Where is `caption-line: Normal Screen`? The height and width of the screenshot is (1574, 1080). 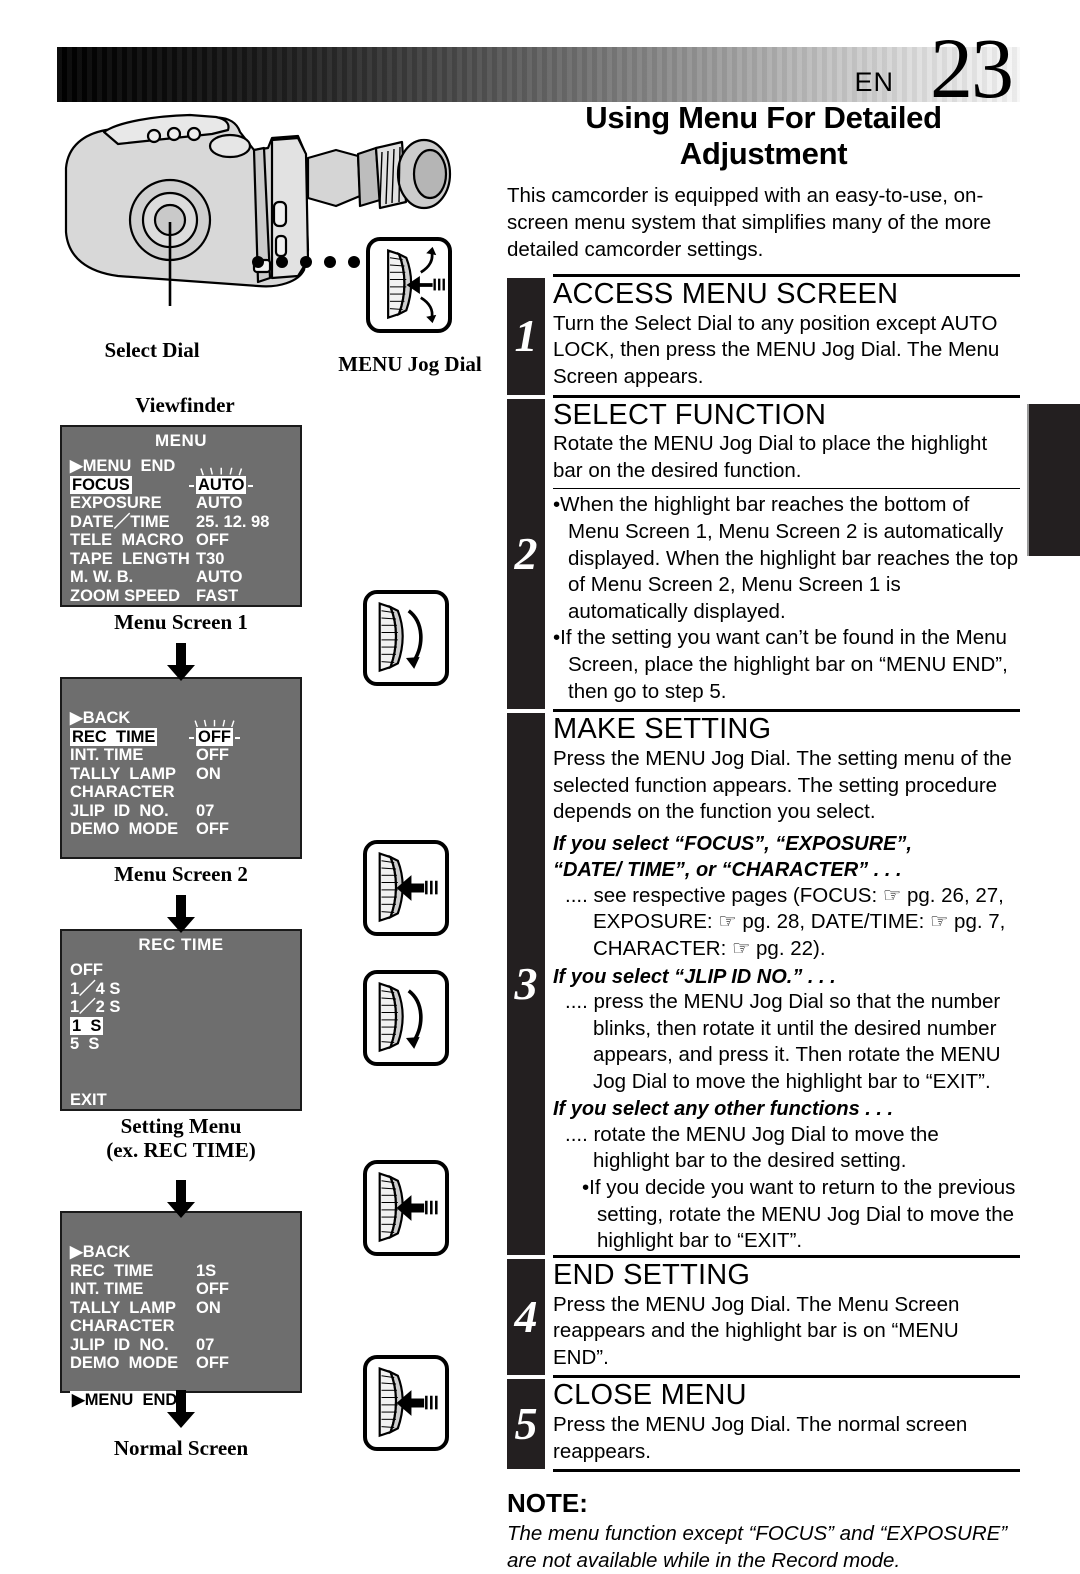
caption-line: Normal Screen is located at coordinates (181, 1448).